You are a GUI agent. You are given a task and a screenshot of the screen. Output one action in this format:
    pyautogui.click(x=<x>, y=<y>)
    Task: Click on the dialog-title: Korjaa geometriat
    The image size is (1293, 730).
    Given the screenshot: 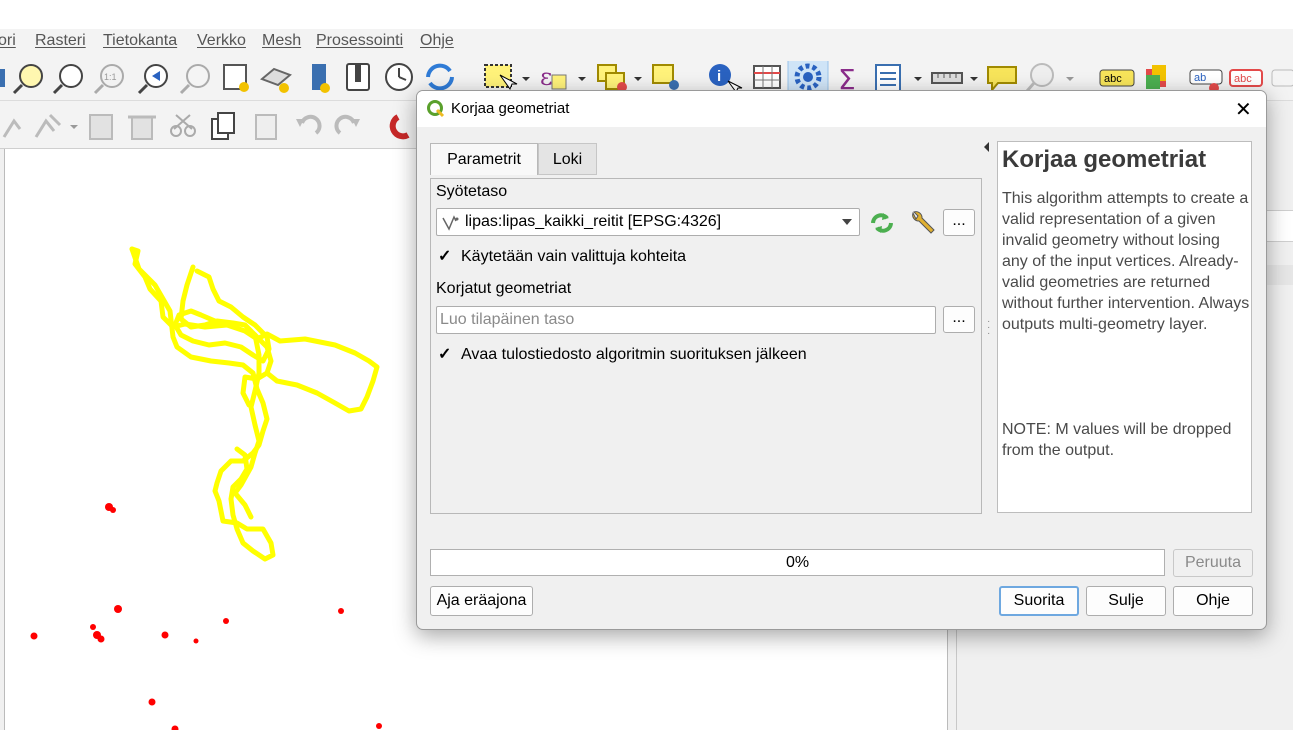 What is the action you would take?
    pyautogui.click(x=510, y=108)
    